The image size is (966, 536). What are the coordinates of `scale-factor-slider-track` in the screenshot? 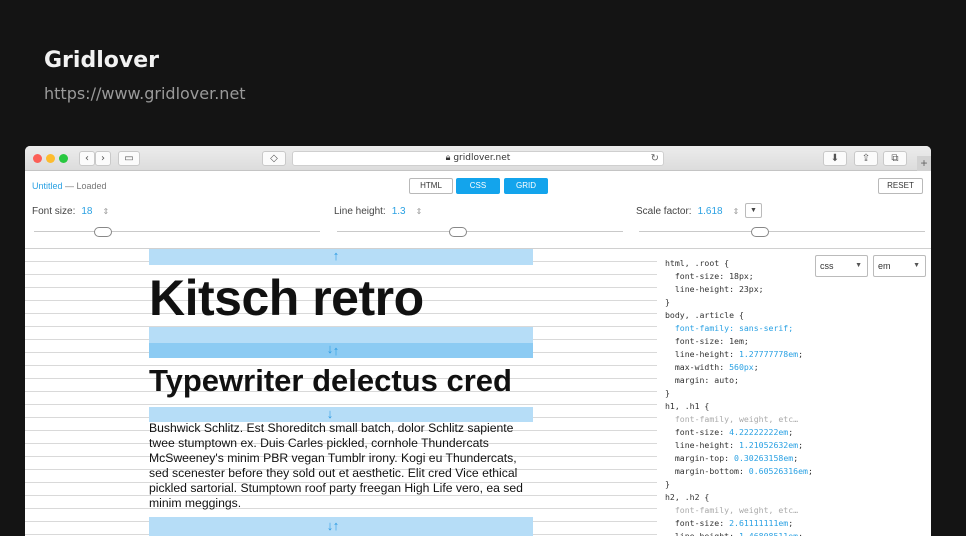 It's located at (782, 231).